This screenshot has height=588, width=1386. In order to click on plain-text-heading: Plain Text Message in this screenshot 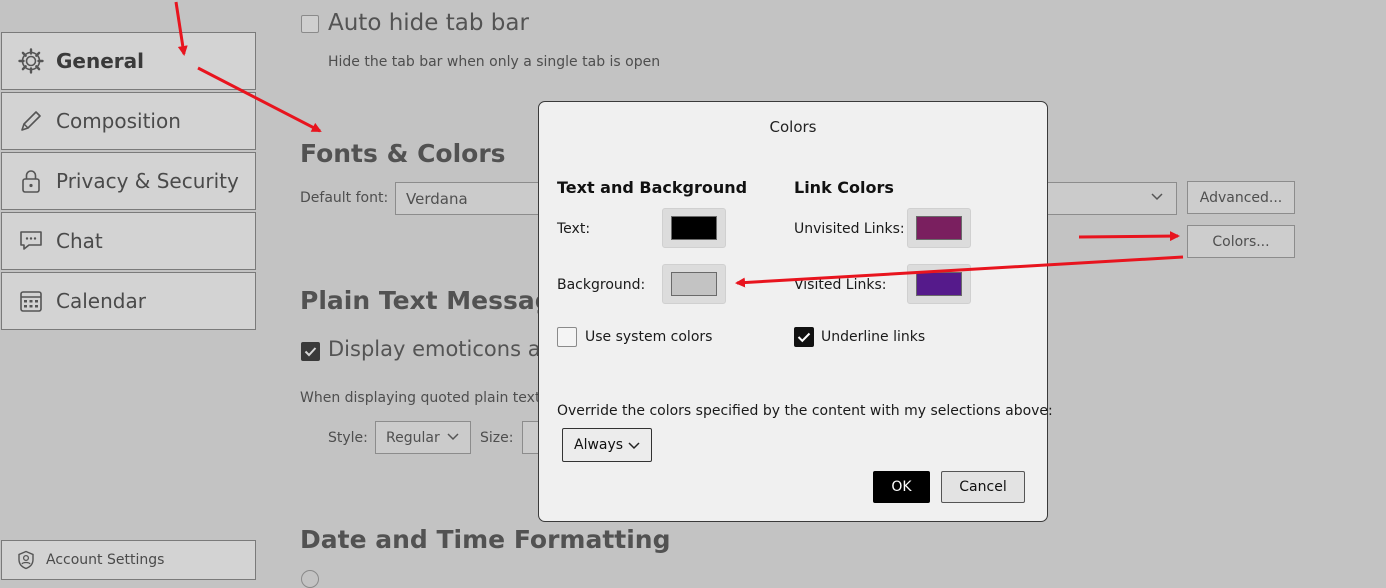, I will do `click(435, 300)`.